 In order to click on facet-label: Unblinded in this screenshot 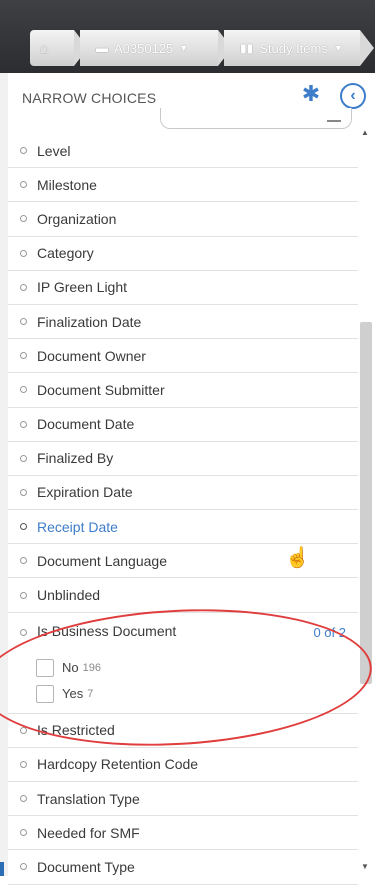, I will do `click(69, 595)`.